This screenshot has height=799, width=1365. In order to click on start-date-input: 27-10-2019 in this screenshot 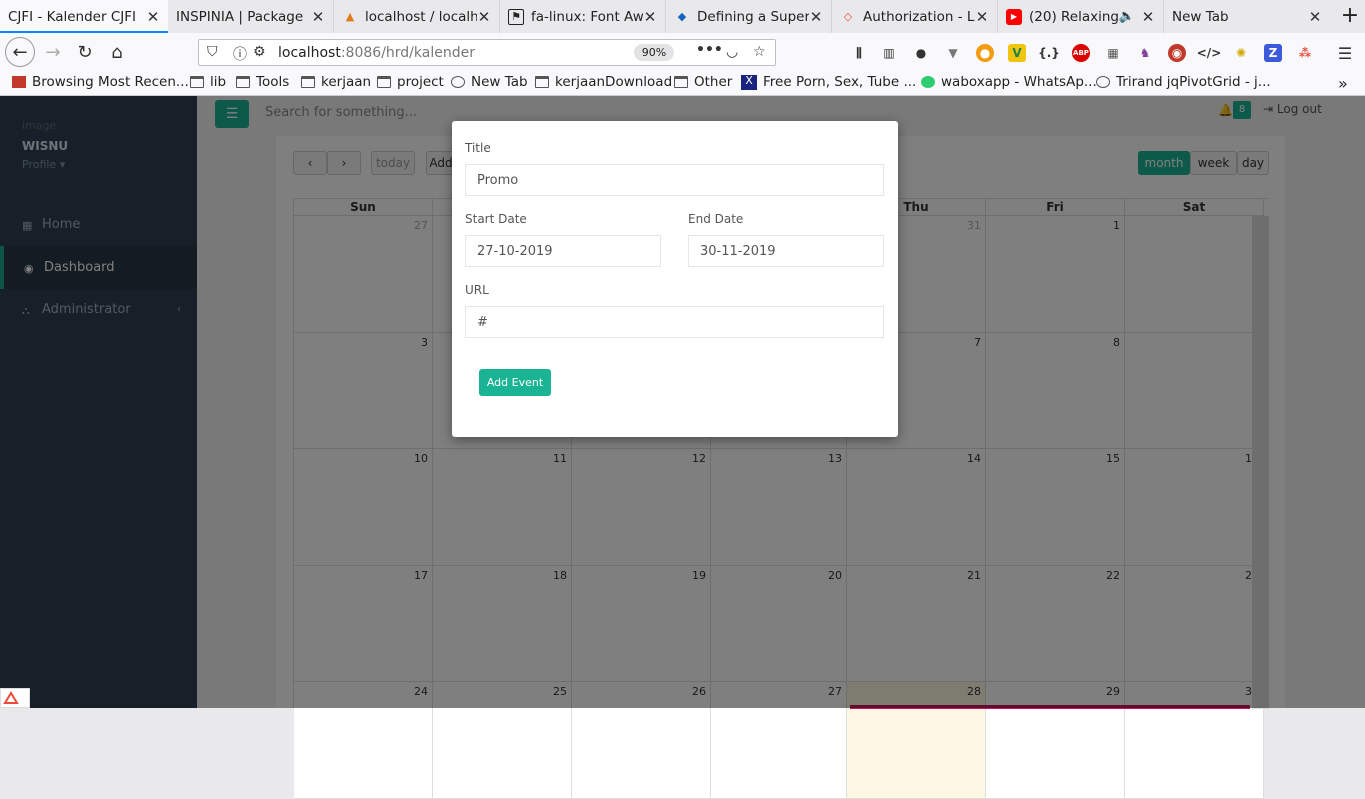, I will do `click(563, 251)`.